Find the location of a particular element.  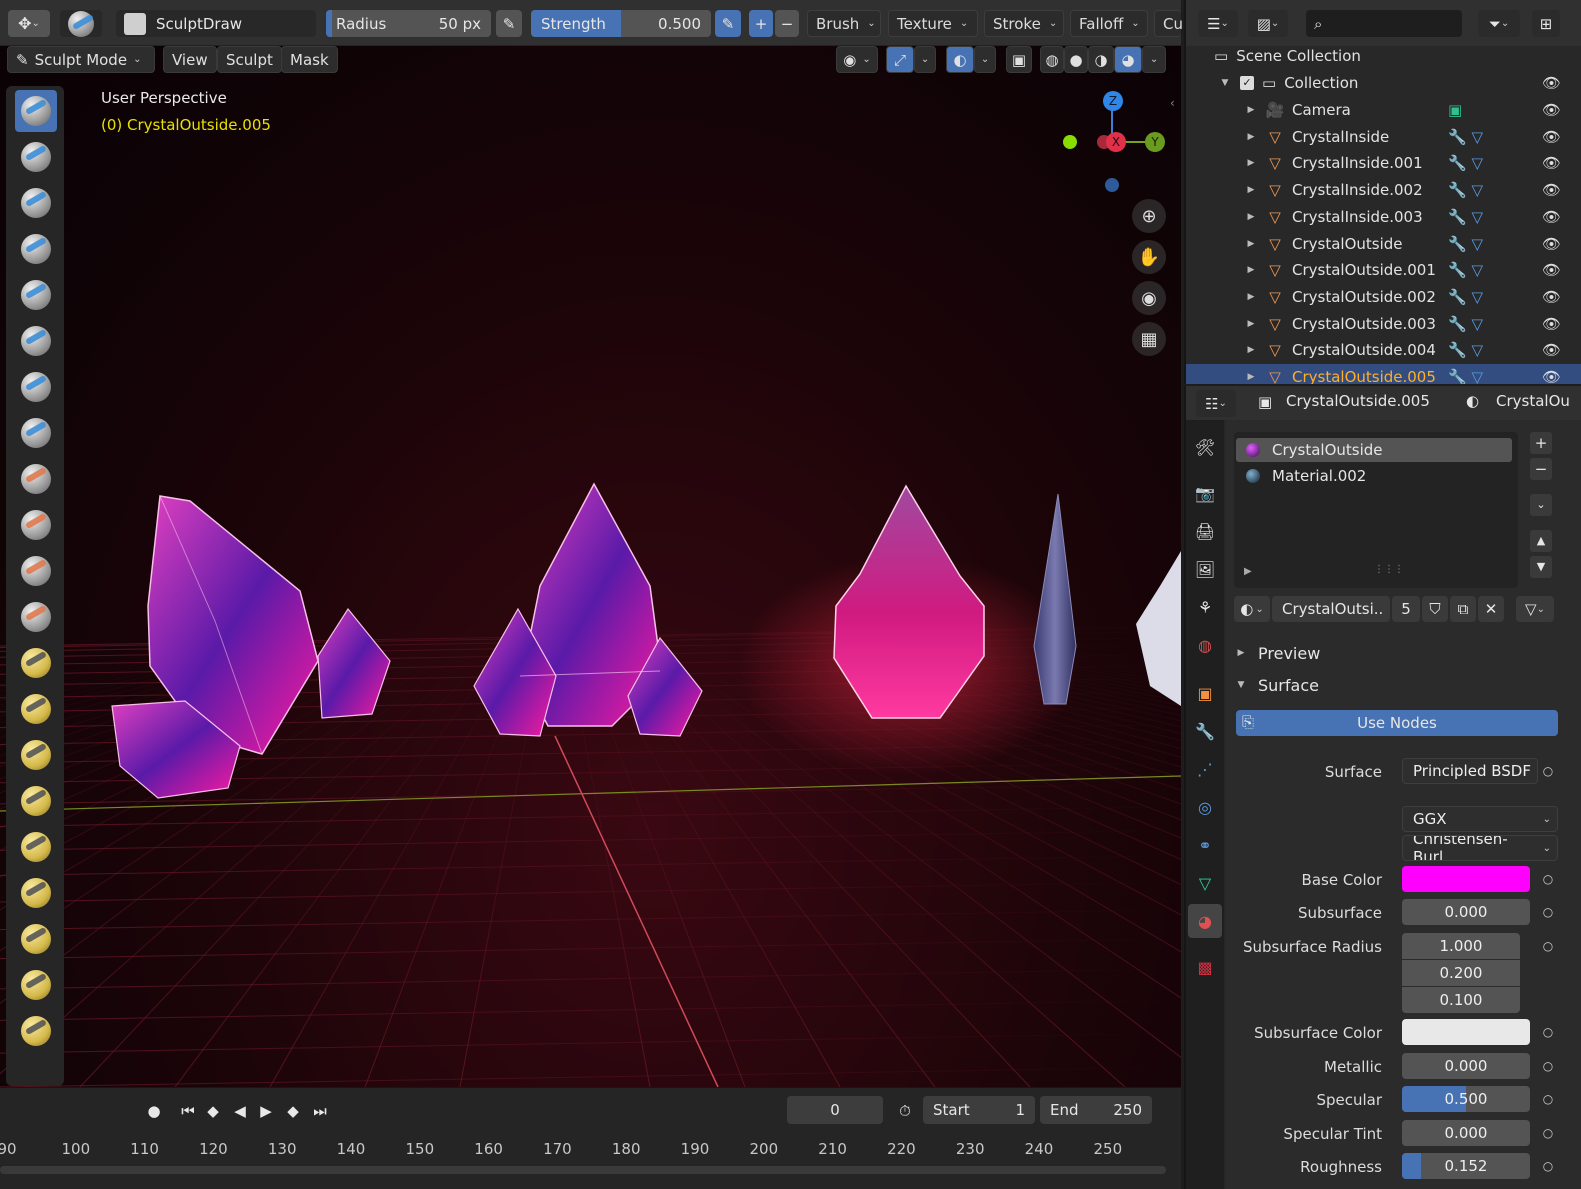

timeline-scrollbar is located at coordinates (583, 1170).